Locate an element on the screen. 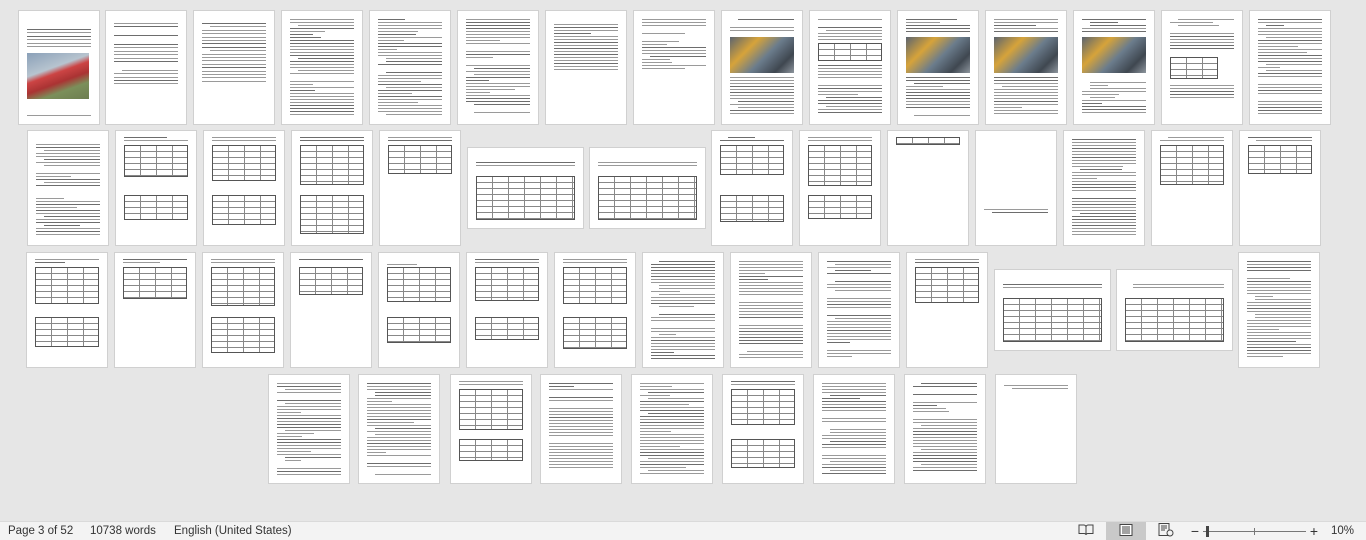 This screenshot has height=540, width=1366. page-indicator: Page 3 of 52 is located at coordinates (40, 531).